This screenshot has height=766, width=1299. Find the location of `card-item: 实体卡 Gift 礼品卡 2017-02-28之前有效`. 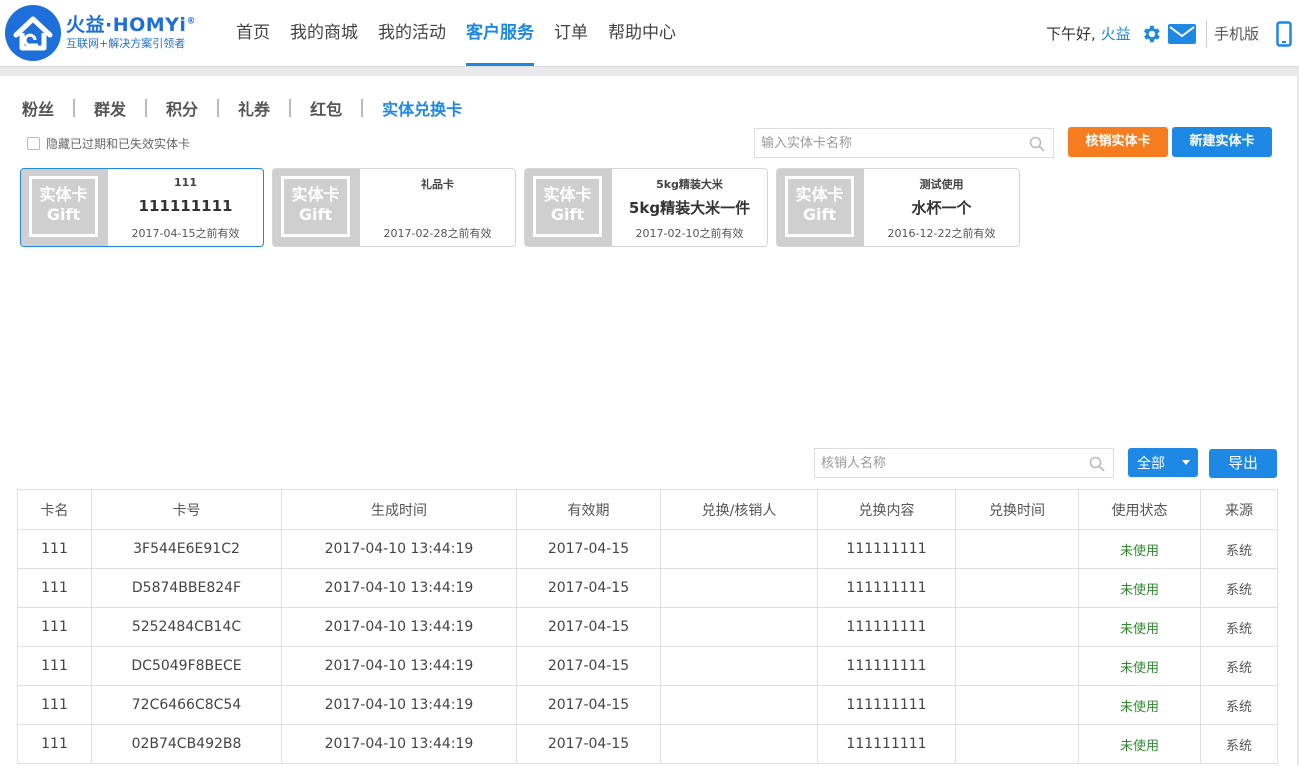

card-item: 实体卡 Gift 礼品卡 2017-02-28之前有效 is located at coordinates (394, 207).